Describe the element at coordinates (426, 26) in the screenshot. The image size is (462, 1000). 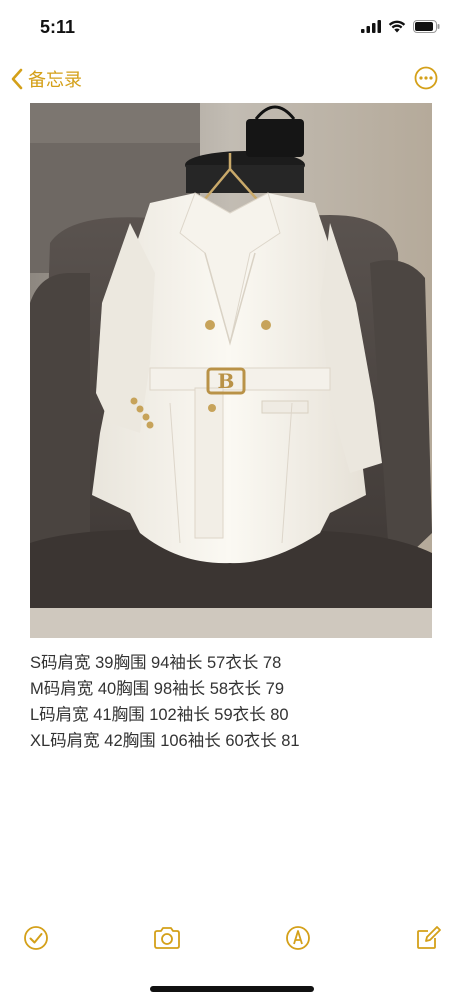
I see `battery-icon` at that location.